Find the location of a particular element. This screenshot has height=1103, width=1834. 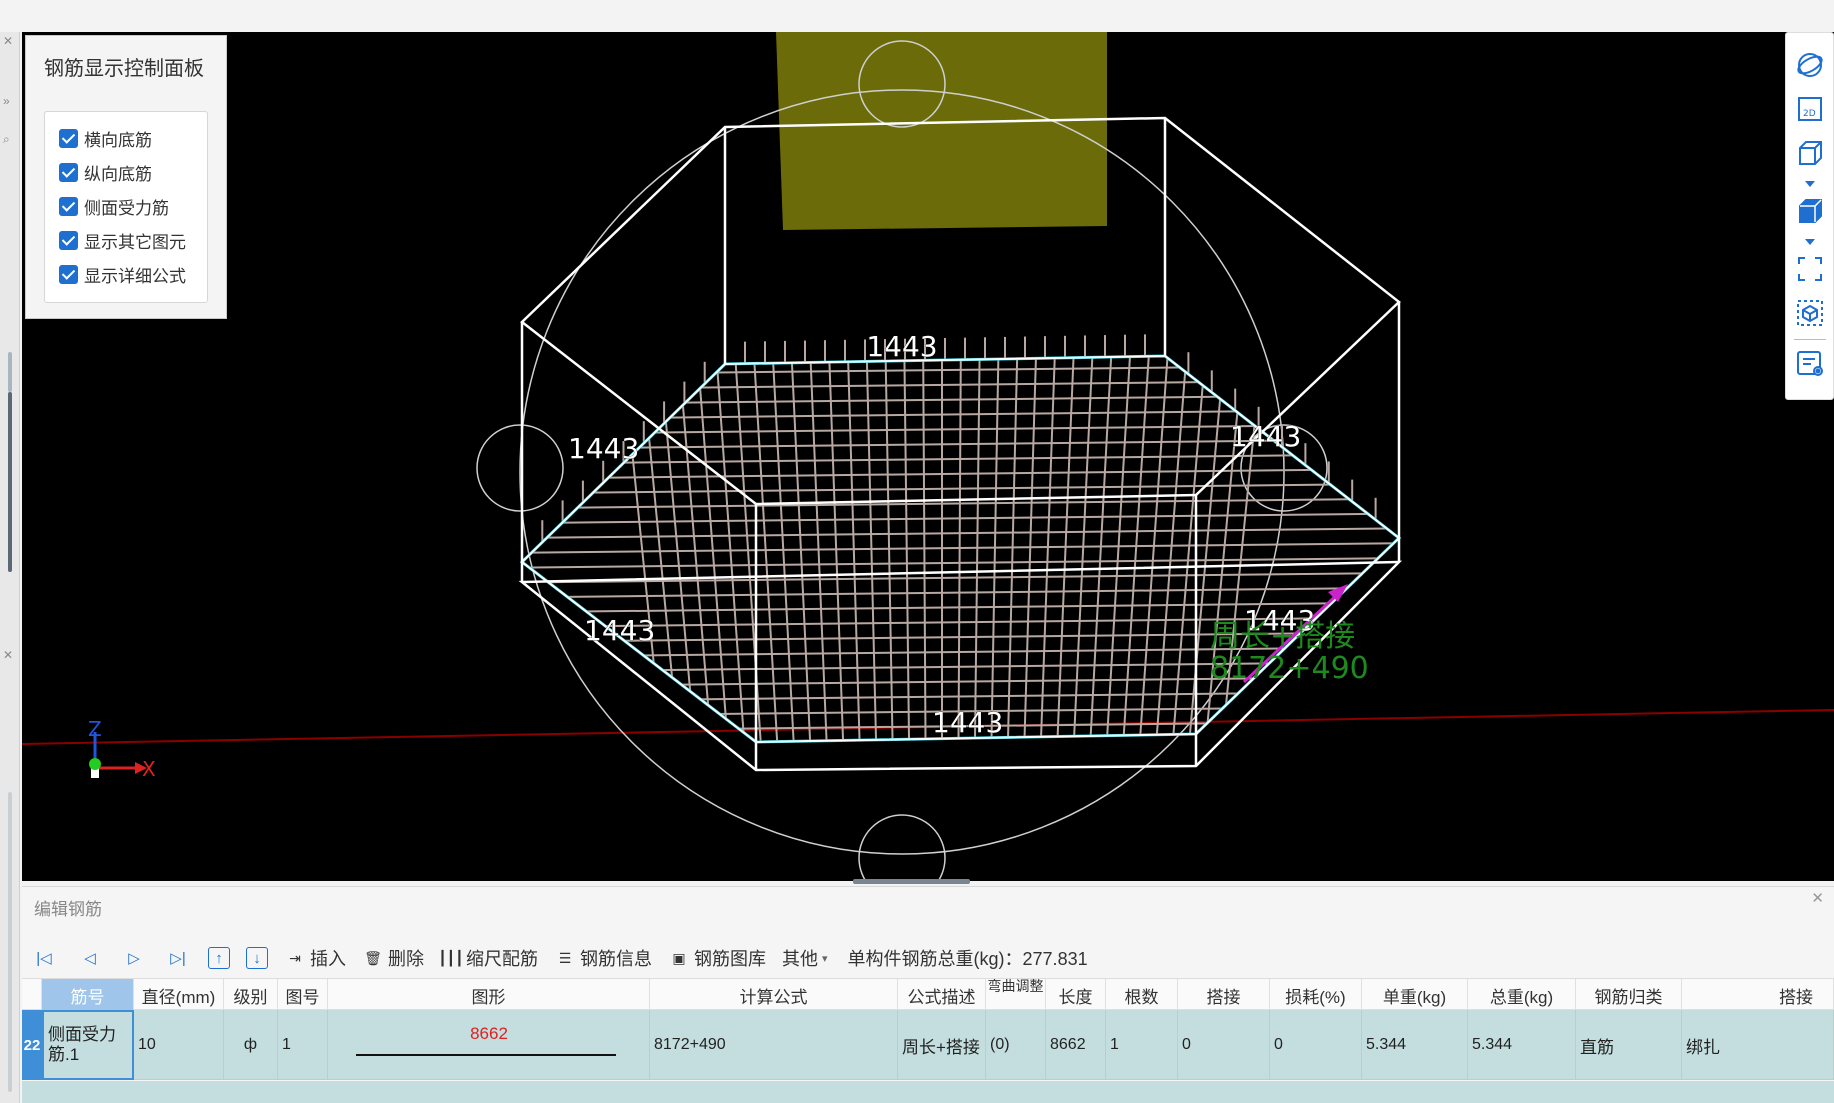

col-header-shape: 图形 is located at coordinates (489, 995).